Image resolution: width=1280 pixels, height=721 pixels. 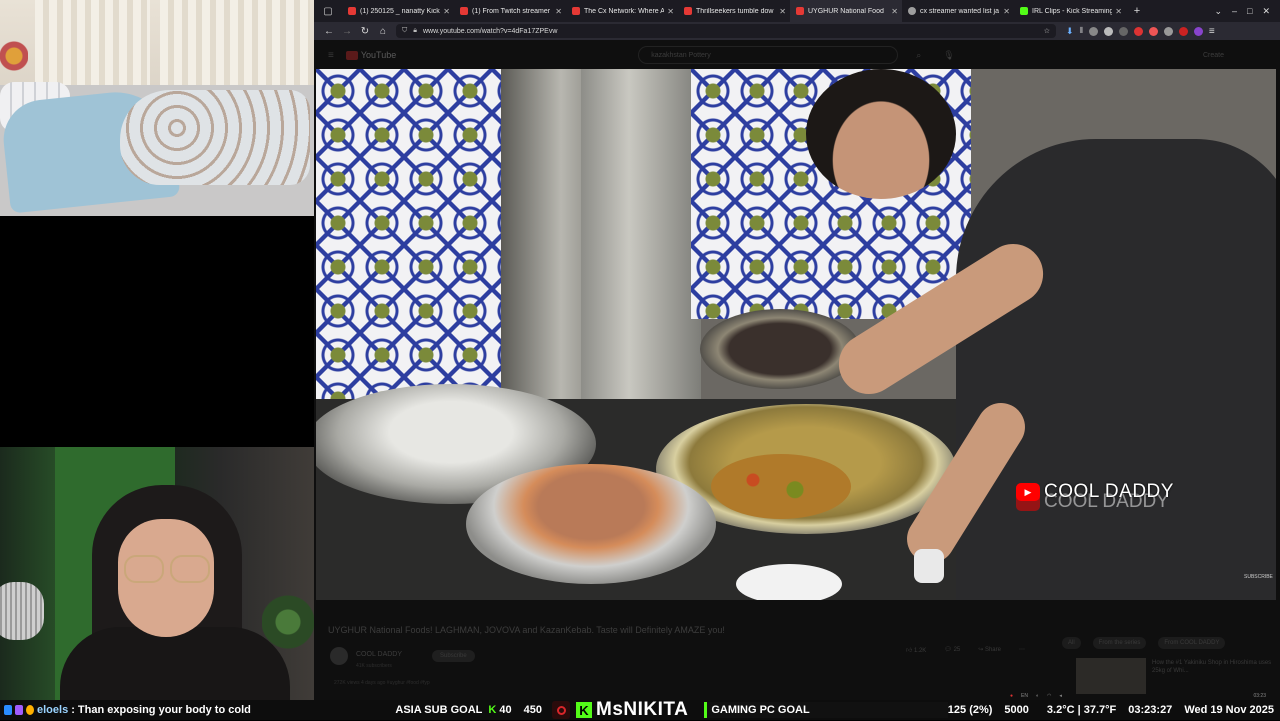 What do you see at coordinates (789, 582) in the screenshot?
I see `white-bowl` at bounding box center [789, 582].